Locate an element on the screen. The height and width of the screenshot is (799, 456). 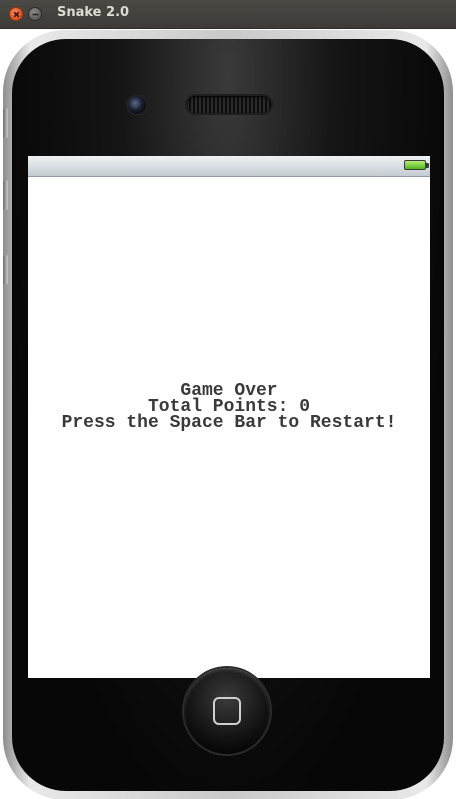
home-button is located at coordinates (227, 711).